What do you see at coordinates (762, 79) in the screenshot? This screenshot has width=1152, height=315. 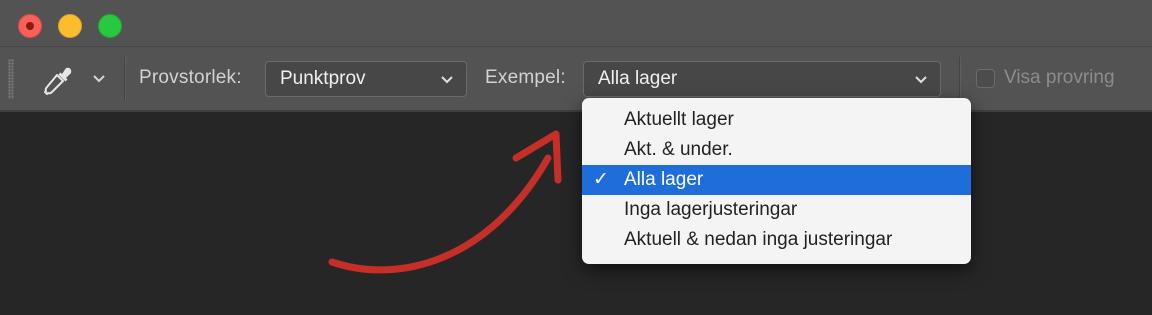 I see `sample-select: Alla lager` at bounding box center [762, 79].